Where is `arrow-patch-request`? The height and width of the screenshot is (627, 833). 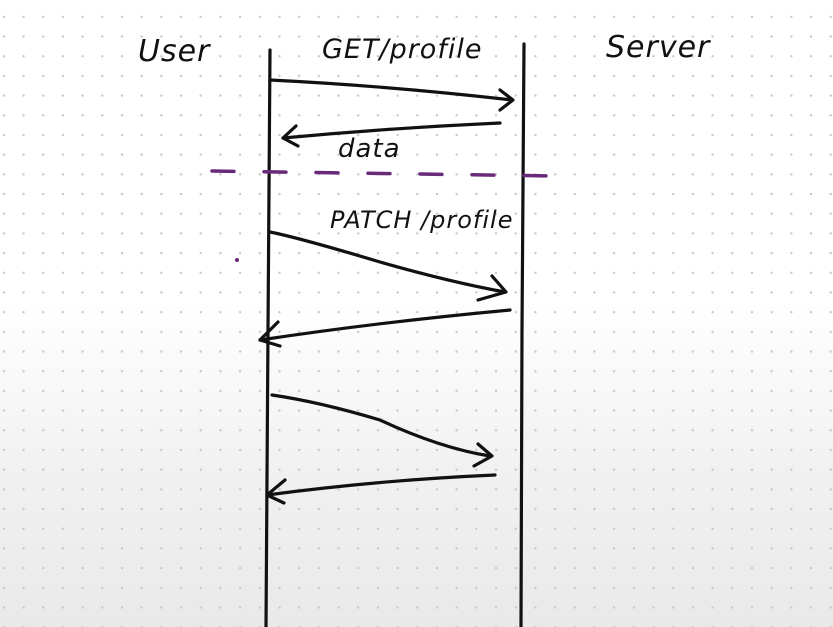
arrow-patch-request is located at coordinates (388, 266).